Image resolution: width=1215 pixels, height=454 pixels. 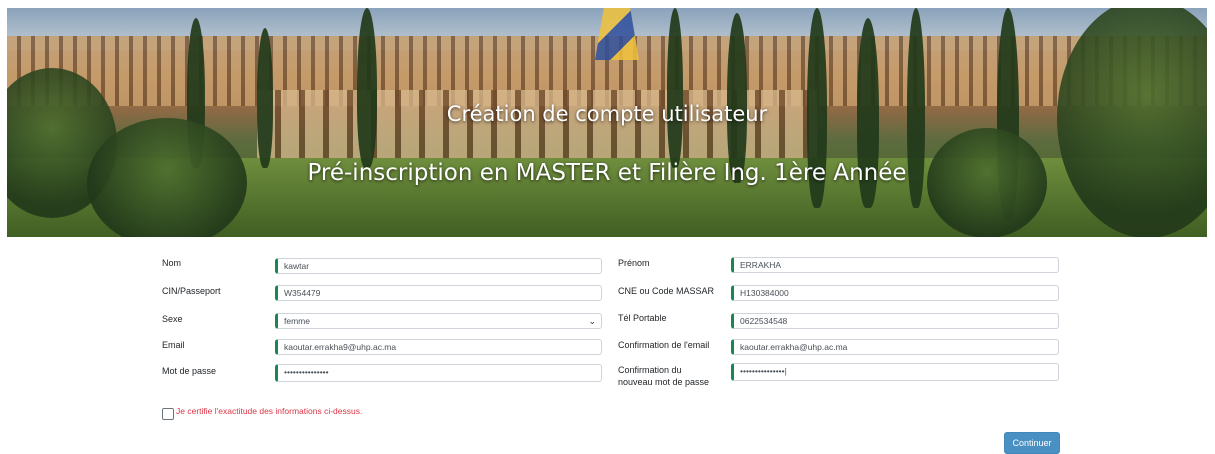 What do you see at coordinates (895, 372) in the screenshot?
I see `password-confirm-input: •••••••••••••••|` at bounding box center [895, 372].